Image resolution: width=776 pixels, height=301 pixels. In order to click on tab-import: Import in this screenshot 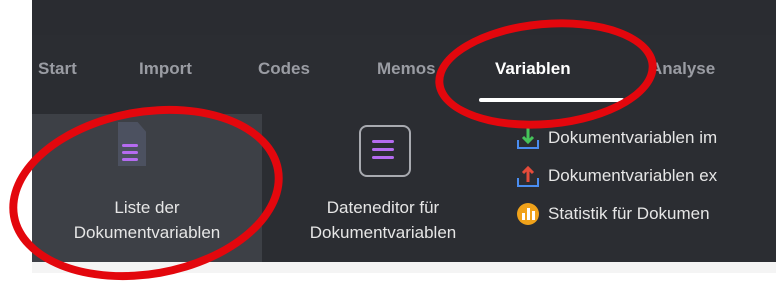, I will do `click(165, 69)`.